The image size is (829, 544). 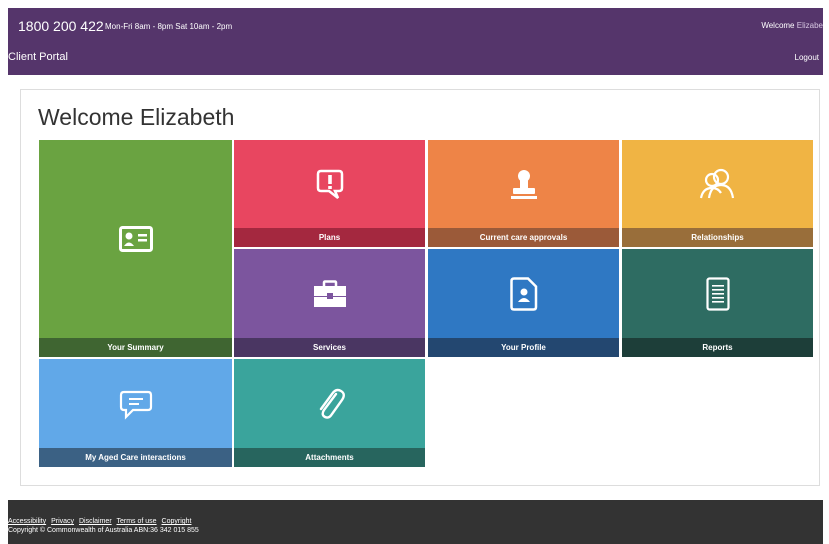 I want to click on paperclip-icon, so click(x=329, y=403).